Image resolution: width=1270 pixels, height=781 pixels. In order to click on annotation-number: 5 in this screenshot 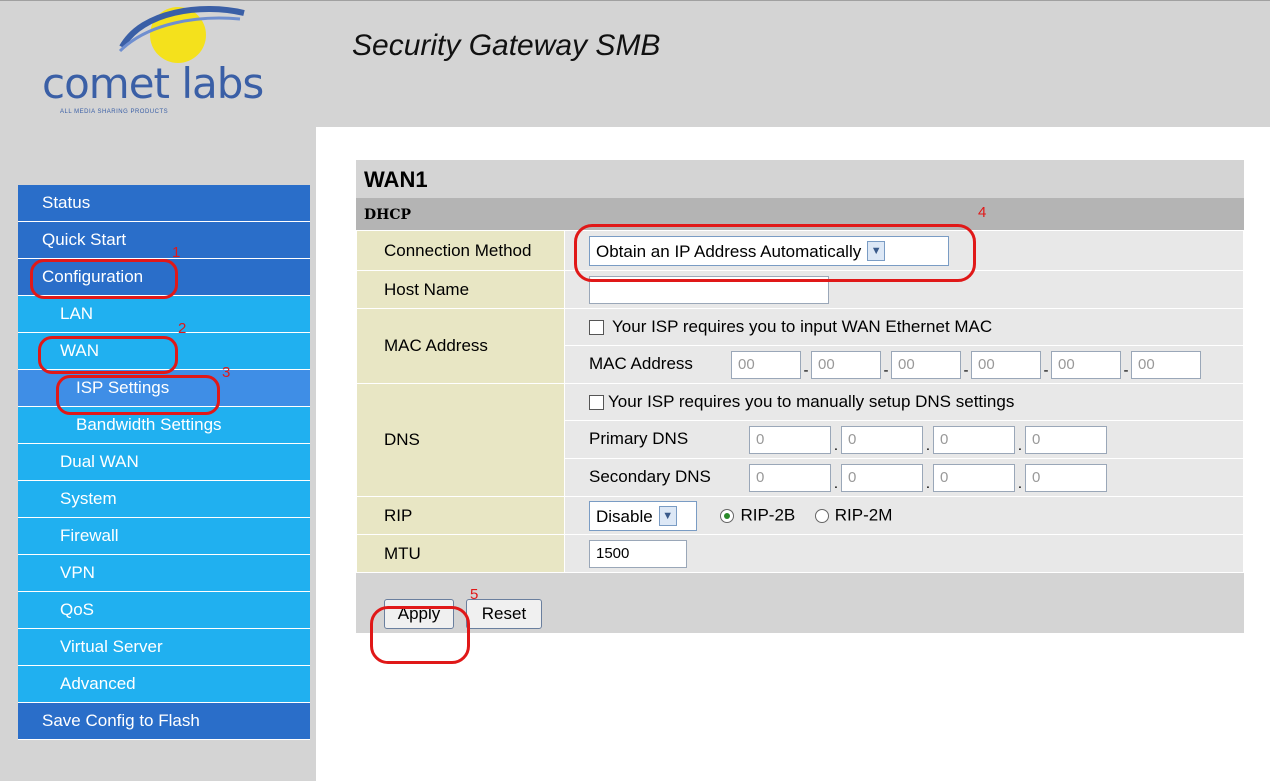, I will do `click(474, 594)`.